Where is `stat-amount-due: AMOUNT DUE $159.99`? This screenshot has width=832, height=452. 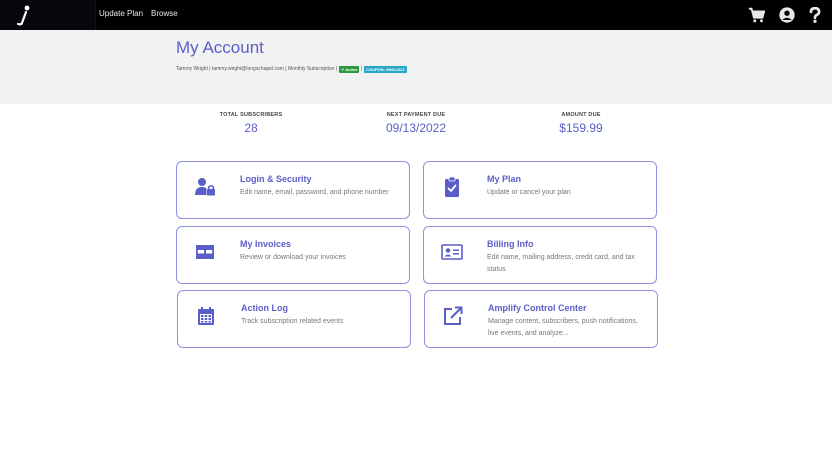 stat-amount-due: AMOUNT DUE $159.99 is located at coordinates (581, 123).